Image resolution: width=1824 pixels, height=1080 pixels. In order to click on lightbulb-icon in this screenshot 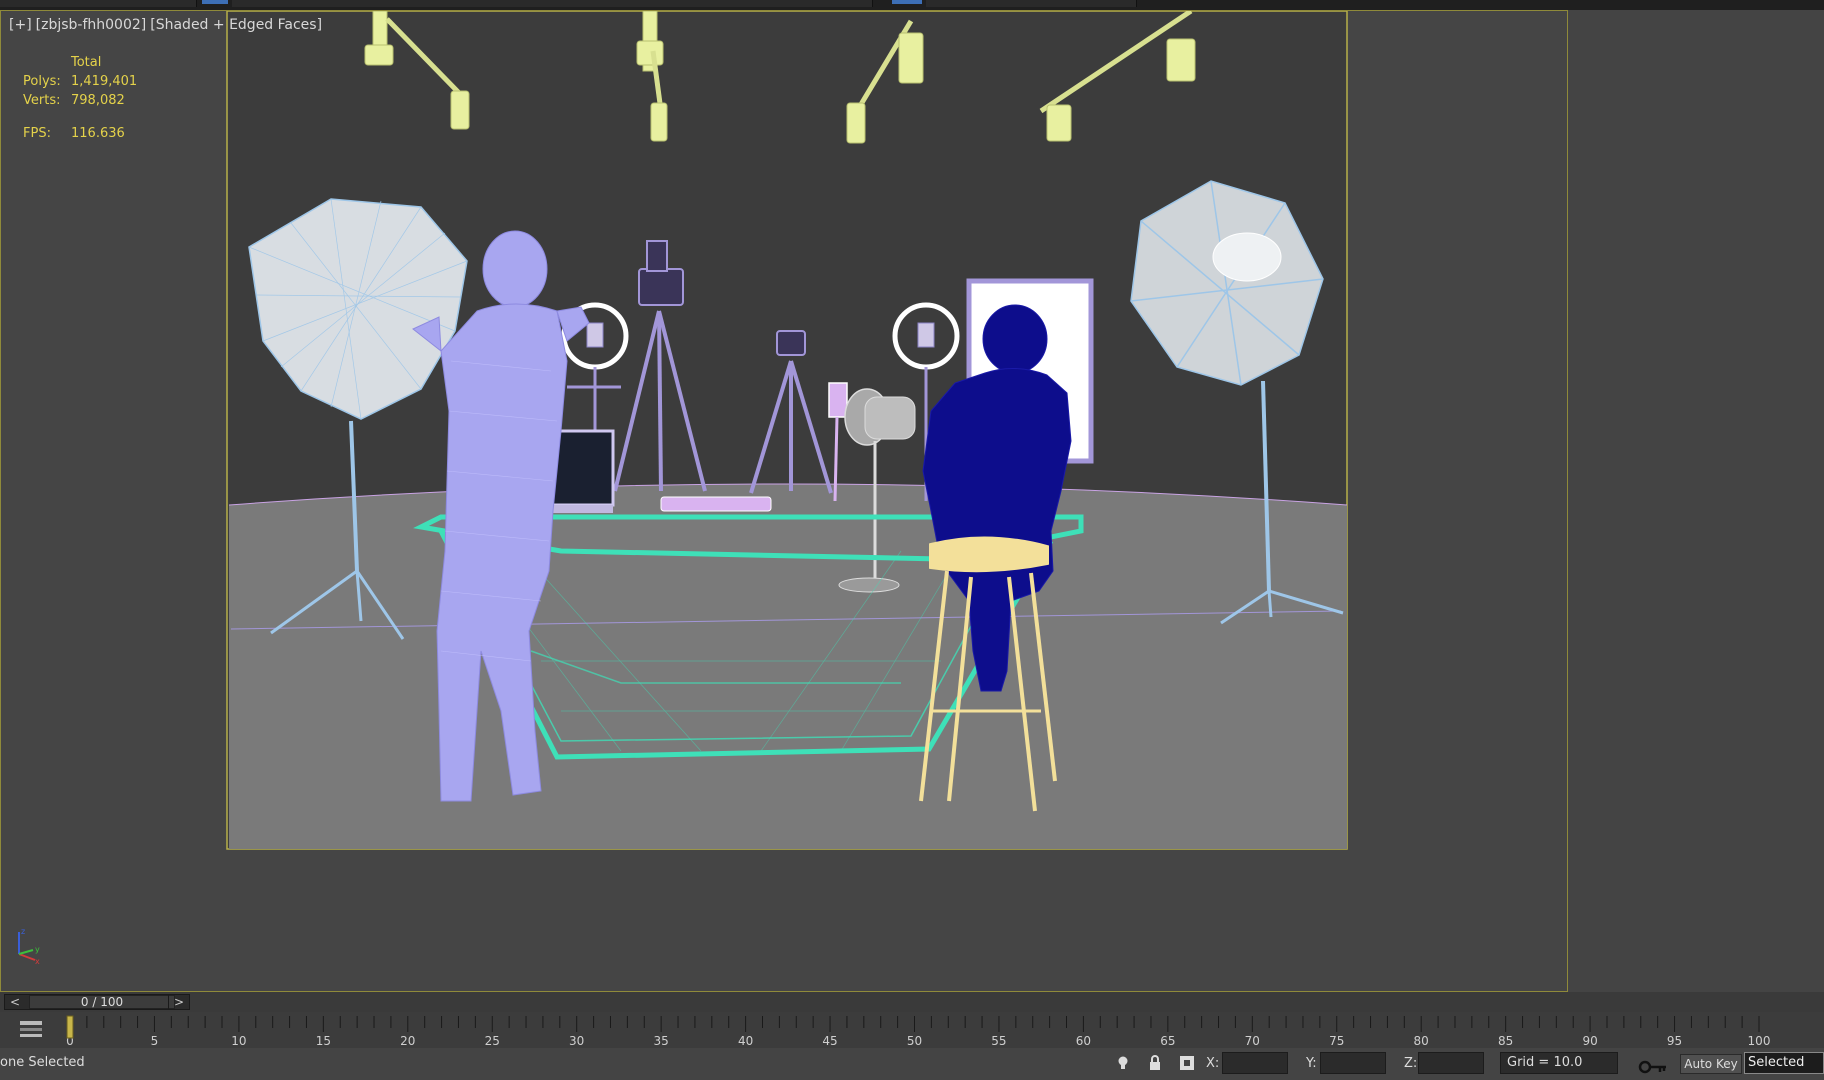, I will do `click(1123, 1063)`.